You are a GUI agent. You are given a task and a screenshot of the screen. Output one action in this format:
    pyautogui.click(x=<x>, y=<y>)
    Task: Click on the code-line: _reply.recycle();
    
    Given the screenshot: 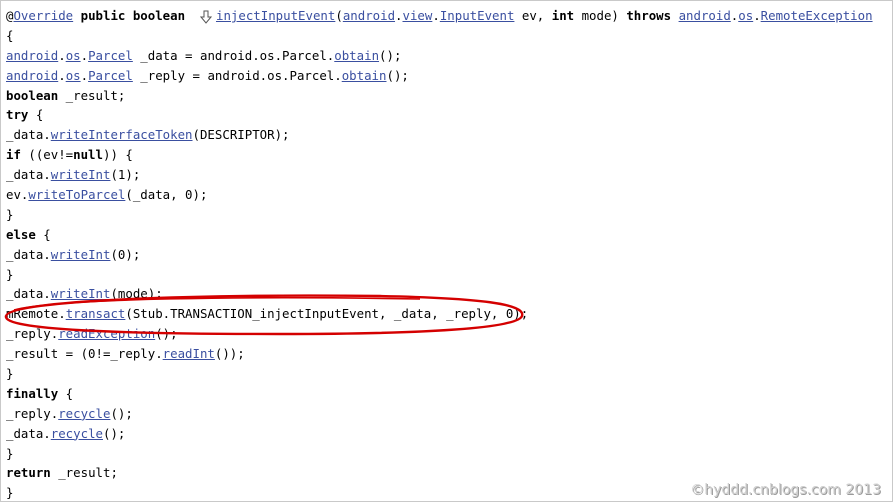 What is the action you would take?
    pyautogui.click(x=449, y=414)
    